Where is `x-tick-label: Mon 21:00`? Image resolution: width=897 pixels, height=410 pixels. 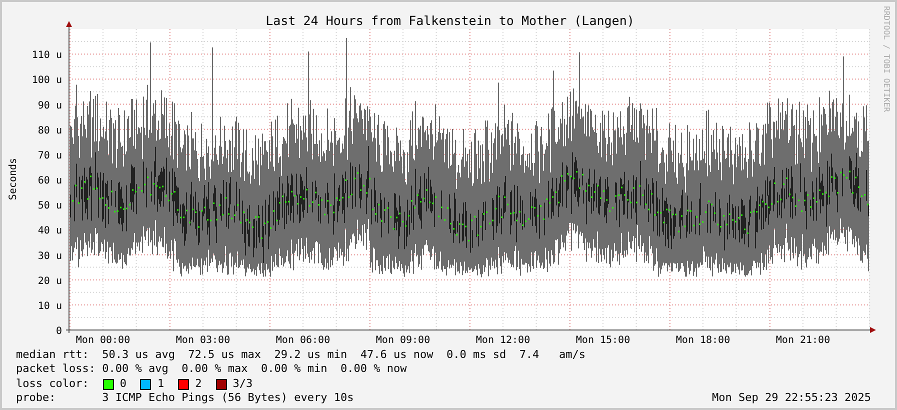
x-tick-label: Mon 21:00 is located at coordinates (803, 340).